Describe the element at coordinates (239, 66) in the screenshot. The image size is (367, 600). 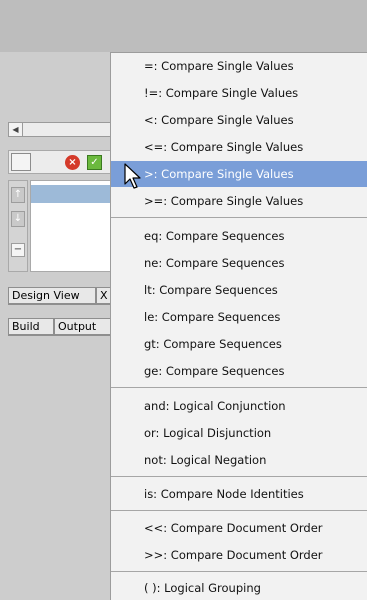
I see `menu-item-eq-single: =: Compare Single Values` at that location.